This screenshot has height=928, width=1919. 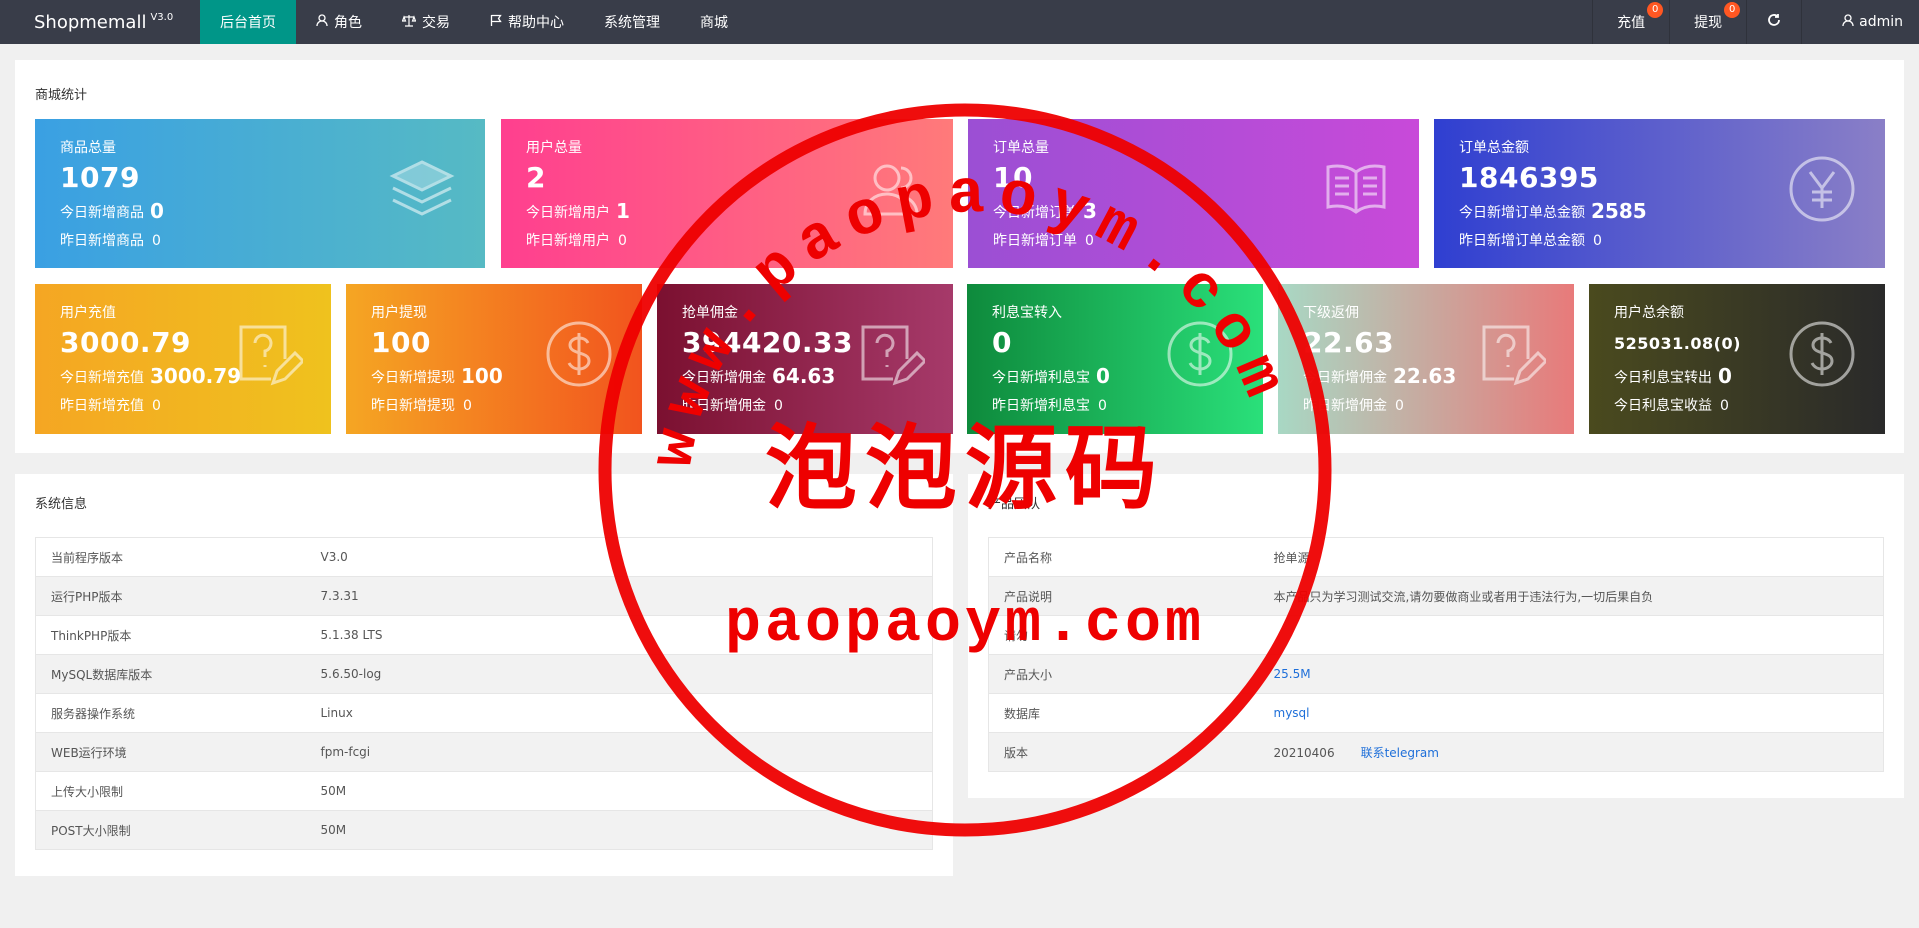 I want to click on stat-value: 1846395, so click(x=1529, y=177).